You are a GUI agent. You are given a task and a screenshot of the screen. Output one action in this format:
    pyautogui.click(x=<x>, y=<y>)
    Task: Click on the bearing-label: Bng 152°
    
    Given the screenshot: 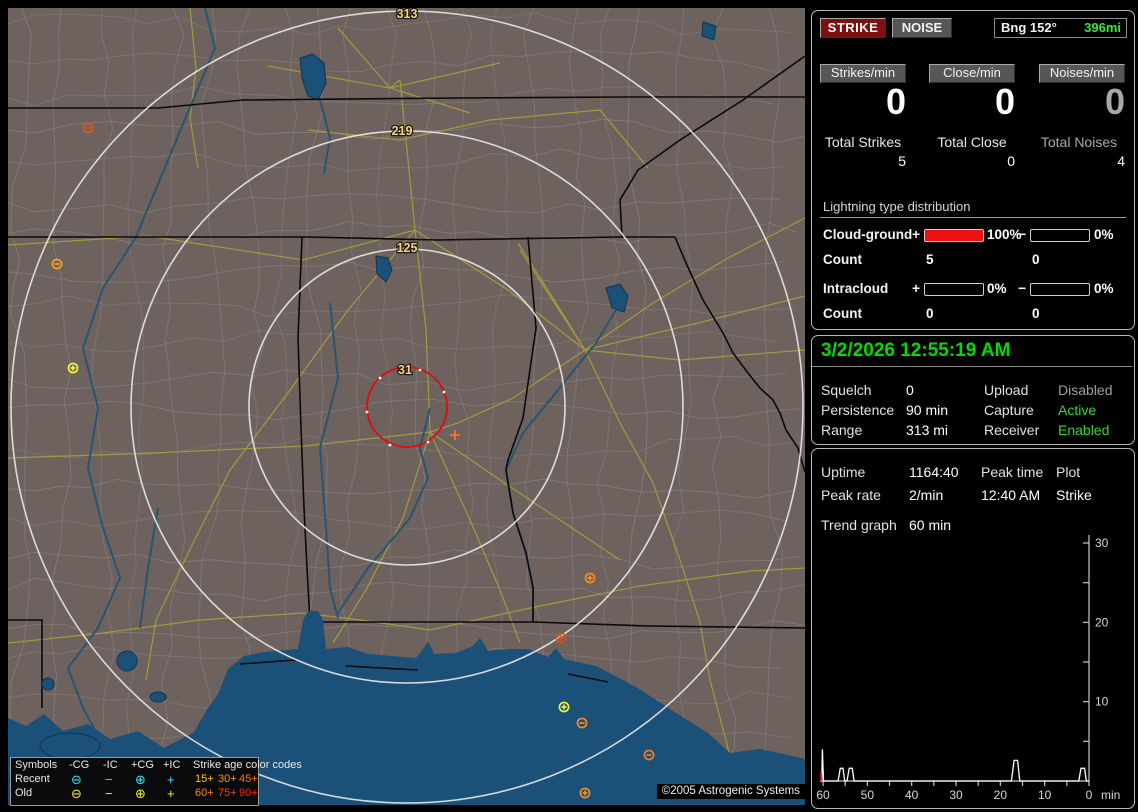 What is the action you would take?
    pyautogui.click(x=1029, y=27)
    